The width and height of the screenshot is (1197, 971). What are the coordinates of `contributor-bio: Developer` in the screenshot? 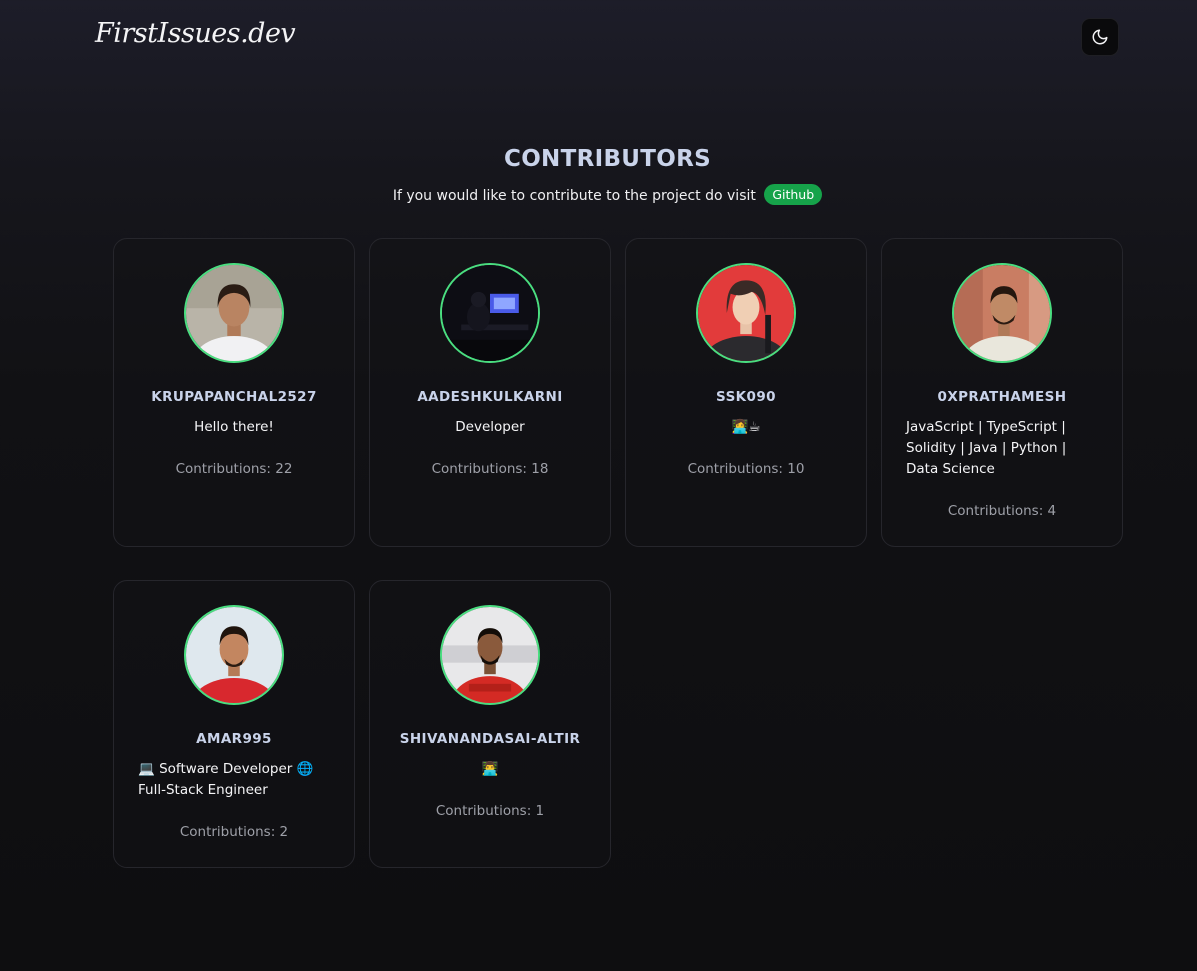 It's located at (490, 427).